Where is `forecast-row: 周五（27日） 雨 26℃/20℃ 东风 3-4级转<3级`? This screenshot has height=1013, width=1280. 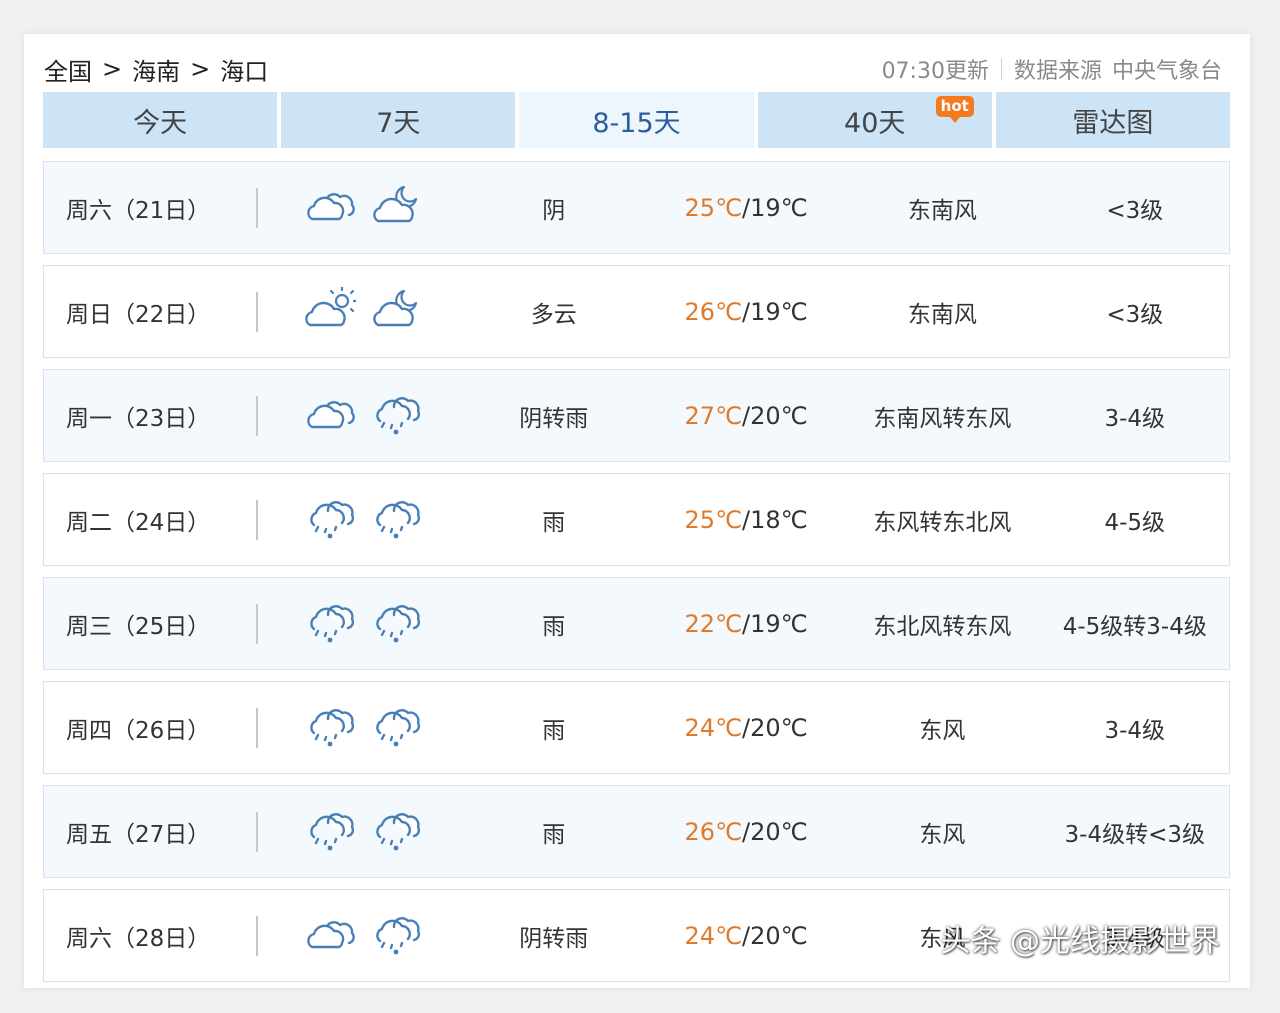 forecast-row: 周五（27日） 雨 26℃/20℃ 东风 3-4级转<3级 is located at coordinates (636, 831).